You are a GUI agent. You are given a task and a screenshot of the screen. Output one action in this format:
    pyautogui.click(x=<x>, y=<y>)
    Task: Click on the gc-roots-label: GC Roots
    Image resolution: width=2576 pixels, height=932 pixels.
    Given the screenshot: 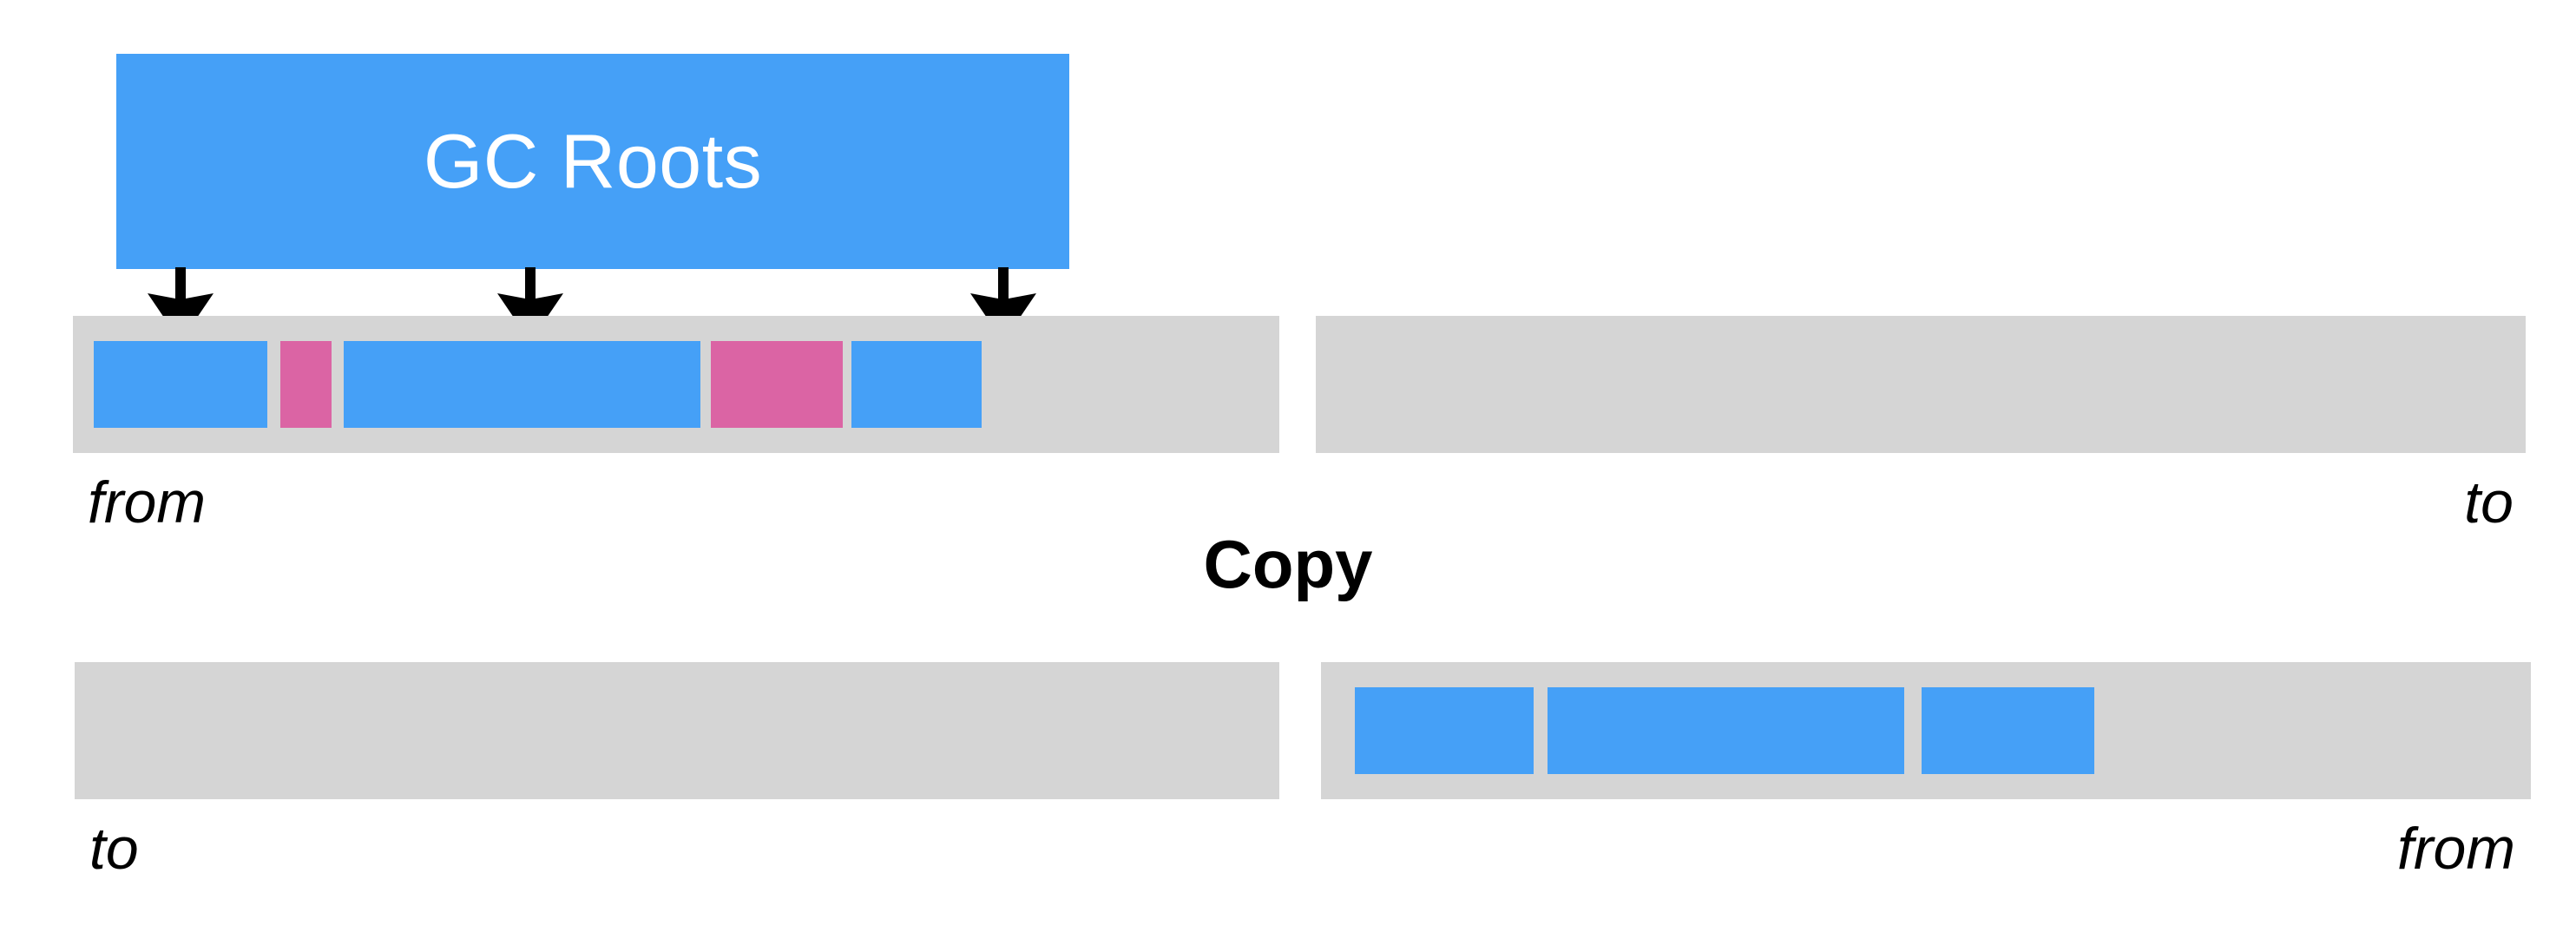 What is the action you would take?
    pyautogui.click(x=593, y=161)
    